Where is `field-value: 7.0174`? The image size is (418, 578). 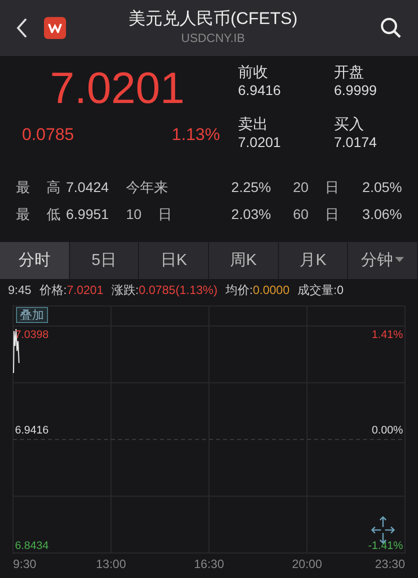
field-value: 7.0174 is located at coordinates (356, 142).